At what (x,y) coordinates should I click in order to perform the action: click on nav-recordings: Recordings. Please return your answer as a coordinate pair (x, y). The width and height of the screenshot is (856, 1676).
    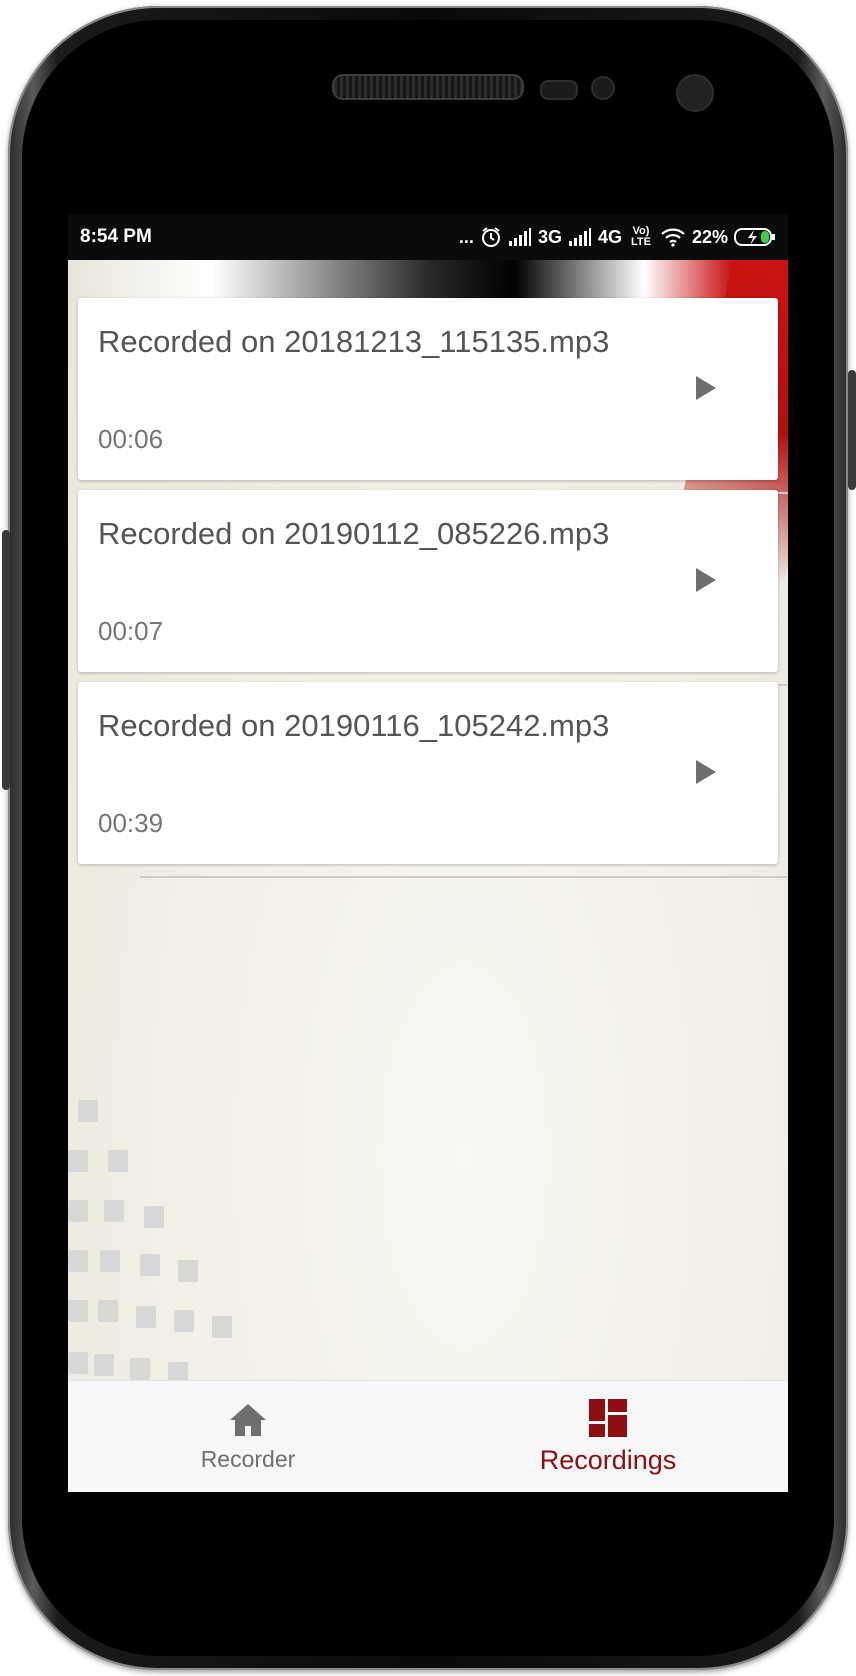
    Looking at the image, I should click on (608, 1436).